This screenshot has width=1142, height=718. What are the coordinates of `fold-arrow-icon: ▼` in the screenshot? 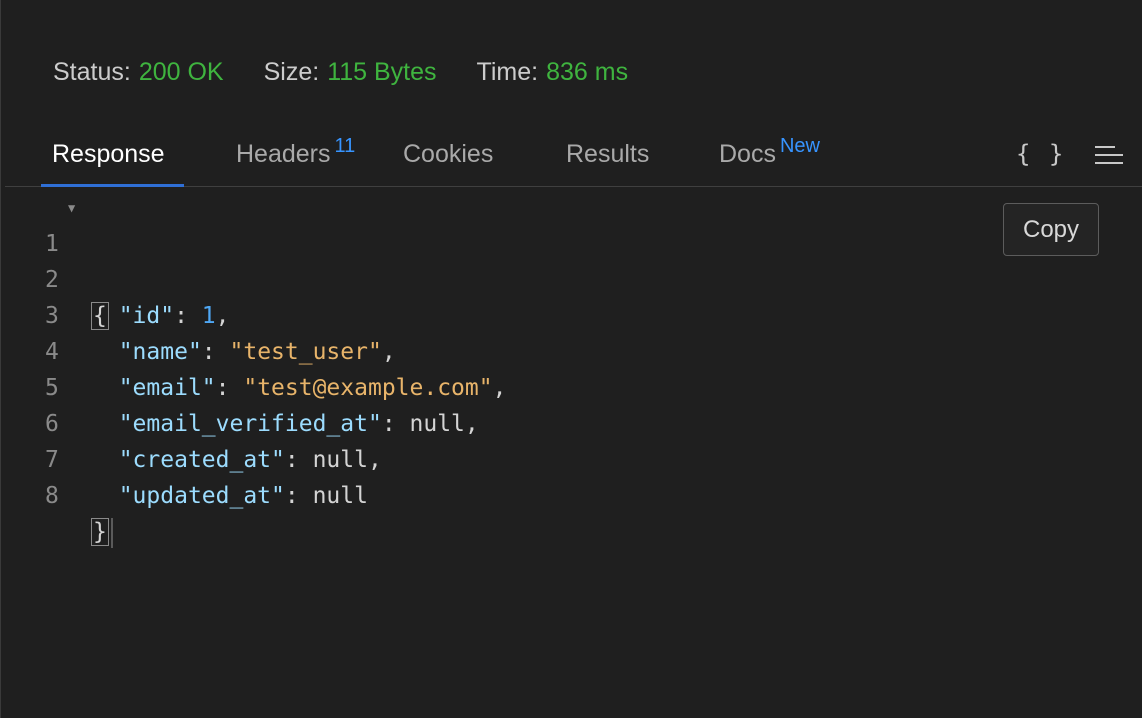 It's located at (71, 208).